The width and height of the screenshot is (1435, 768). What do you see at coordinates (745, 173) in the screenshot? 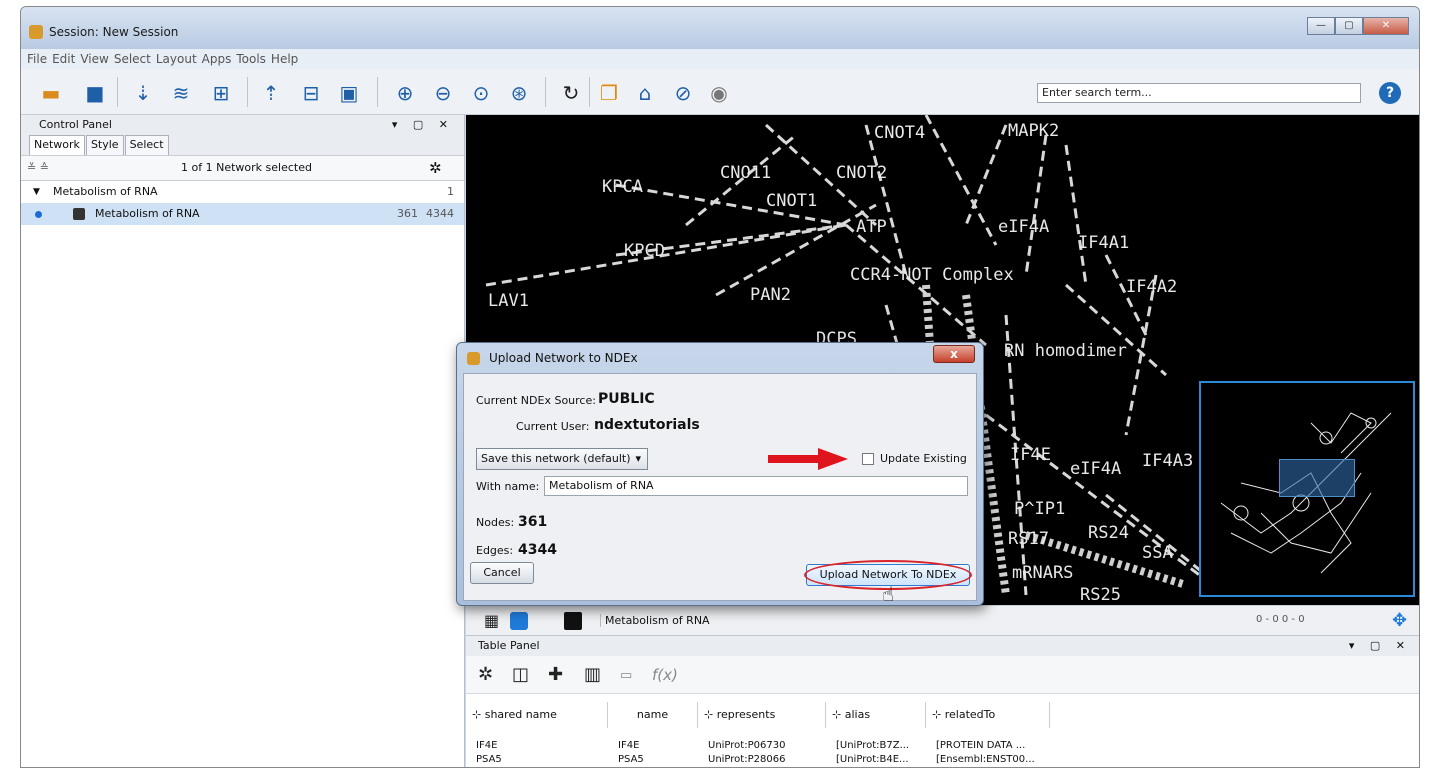
I see `node-label: CNO11` at bounding box center [745, 173].